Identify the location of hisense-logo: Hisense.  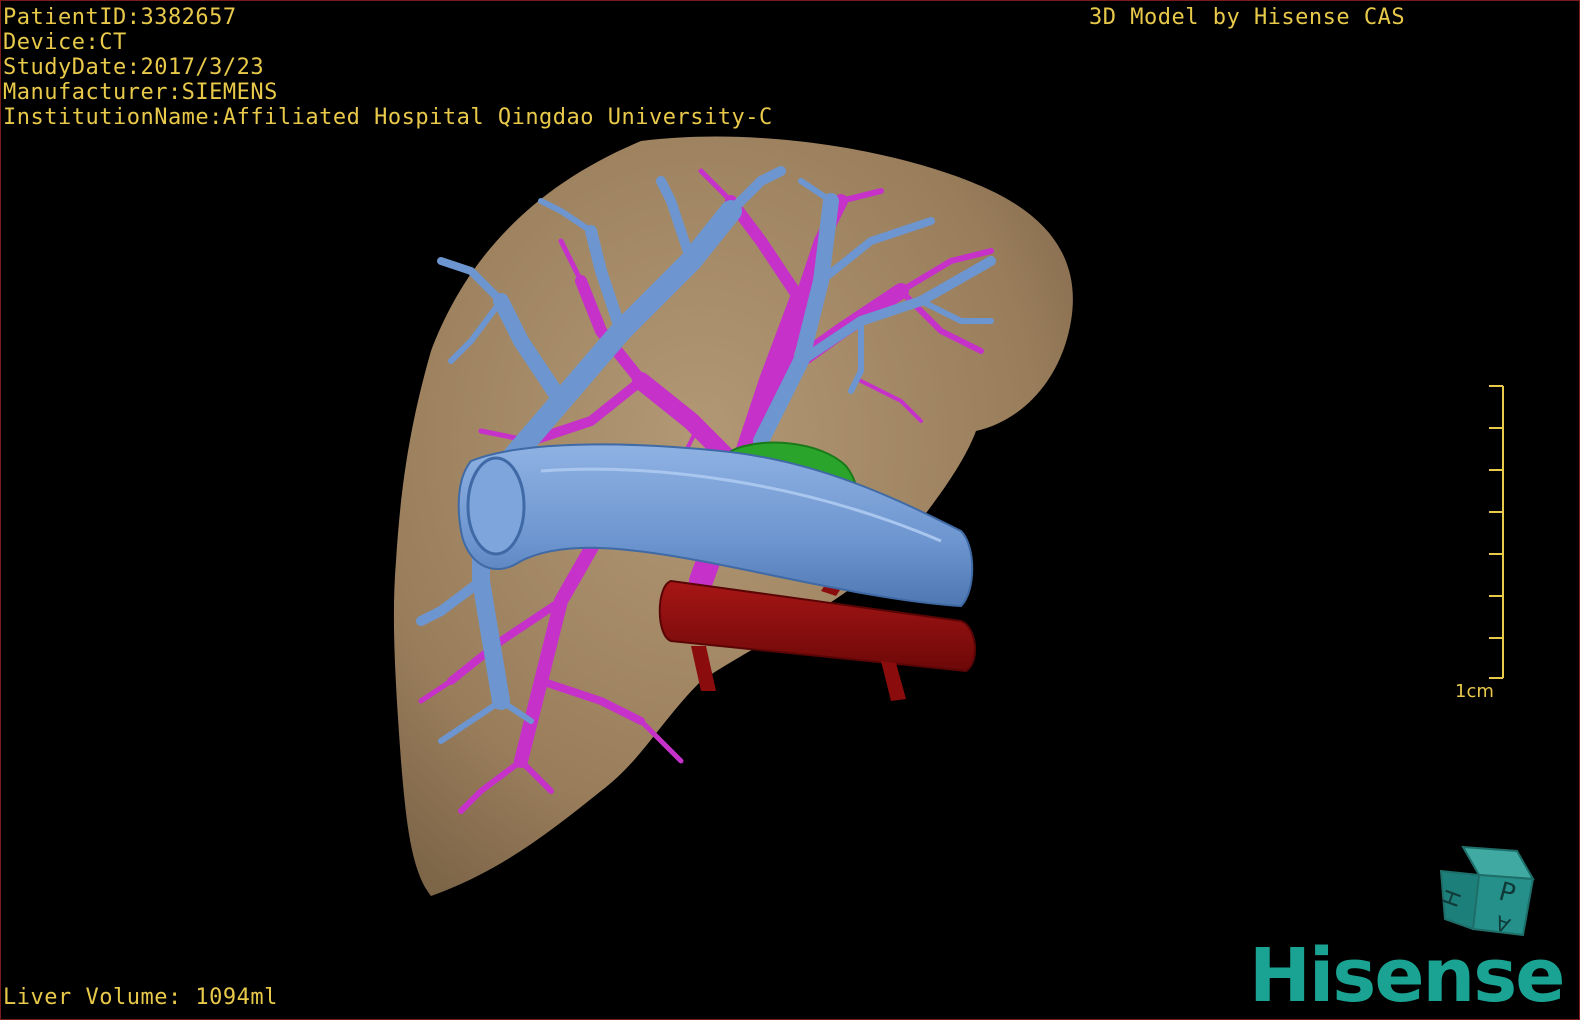
(1407, 976).